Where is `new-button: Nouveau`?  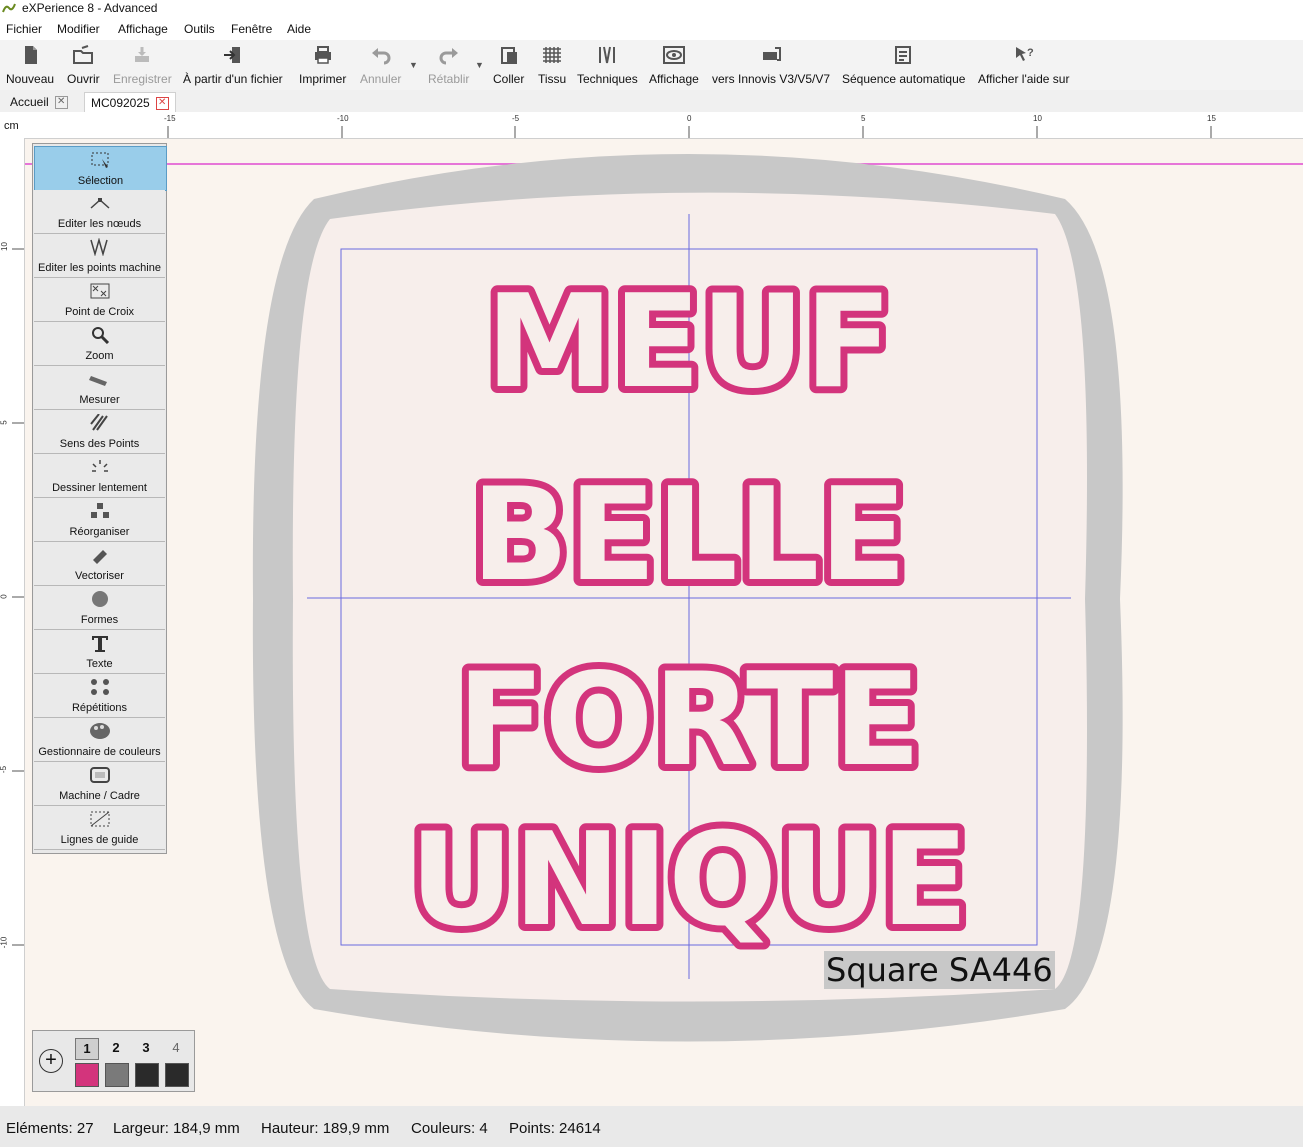 new-button: Nouveau is located at coordinates (30, 65).